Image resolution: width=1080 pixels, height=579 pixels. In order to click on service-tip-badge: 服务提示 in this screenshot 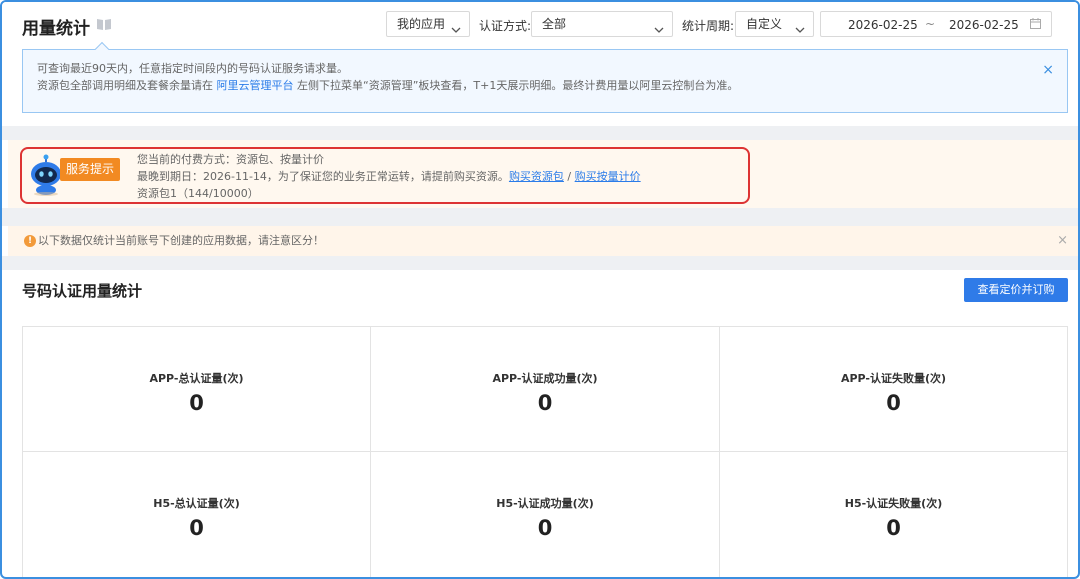, I will do `click(90, 169)`.